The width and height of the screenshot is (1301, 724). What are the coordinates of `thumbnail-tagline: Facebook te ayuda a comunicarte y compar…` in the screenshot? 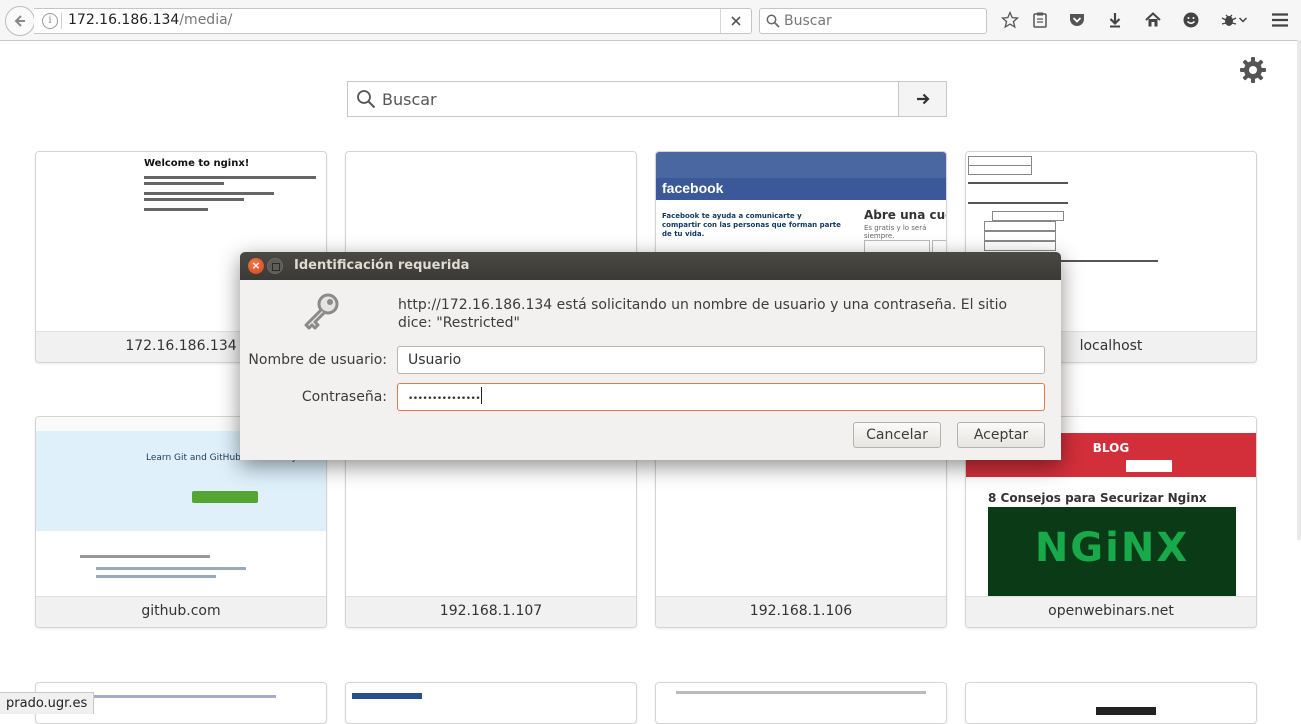 It's located at (751, 225).